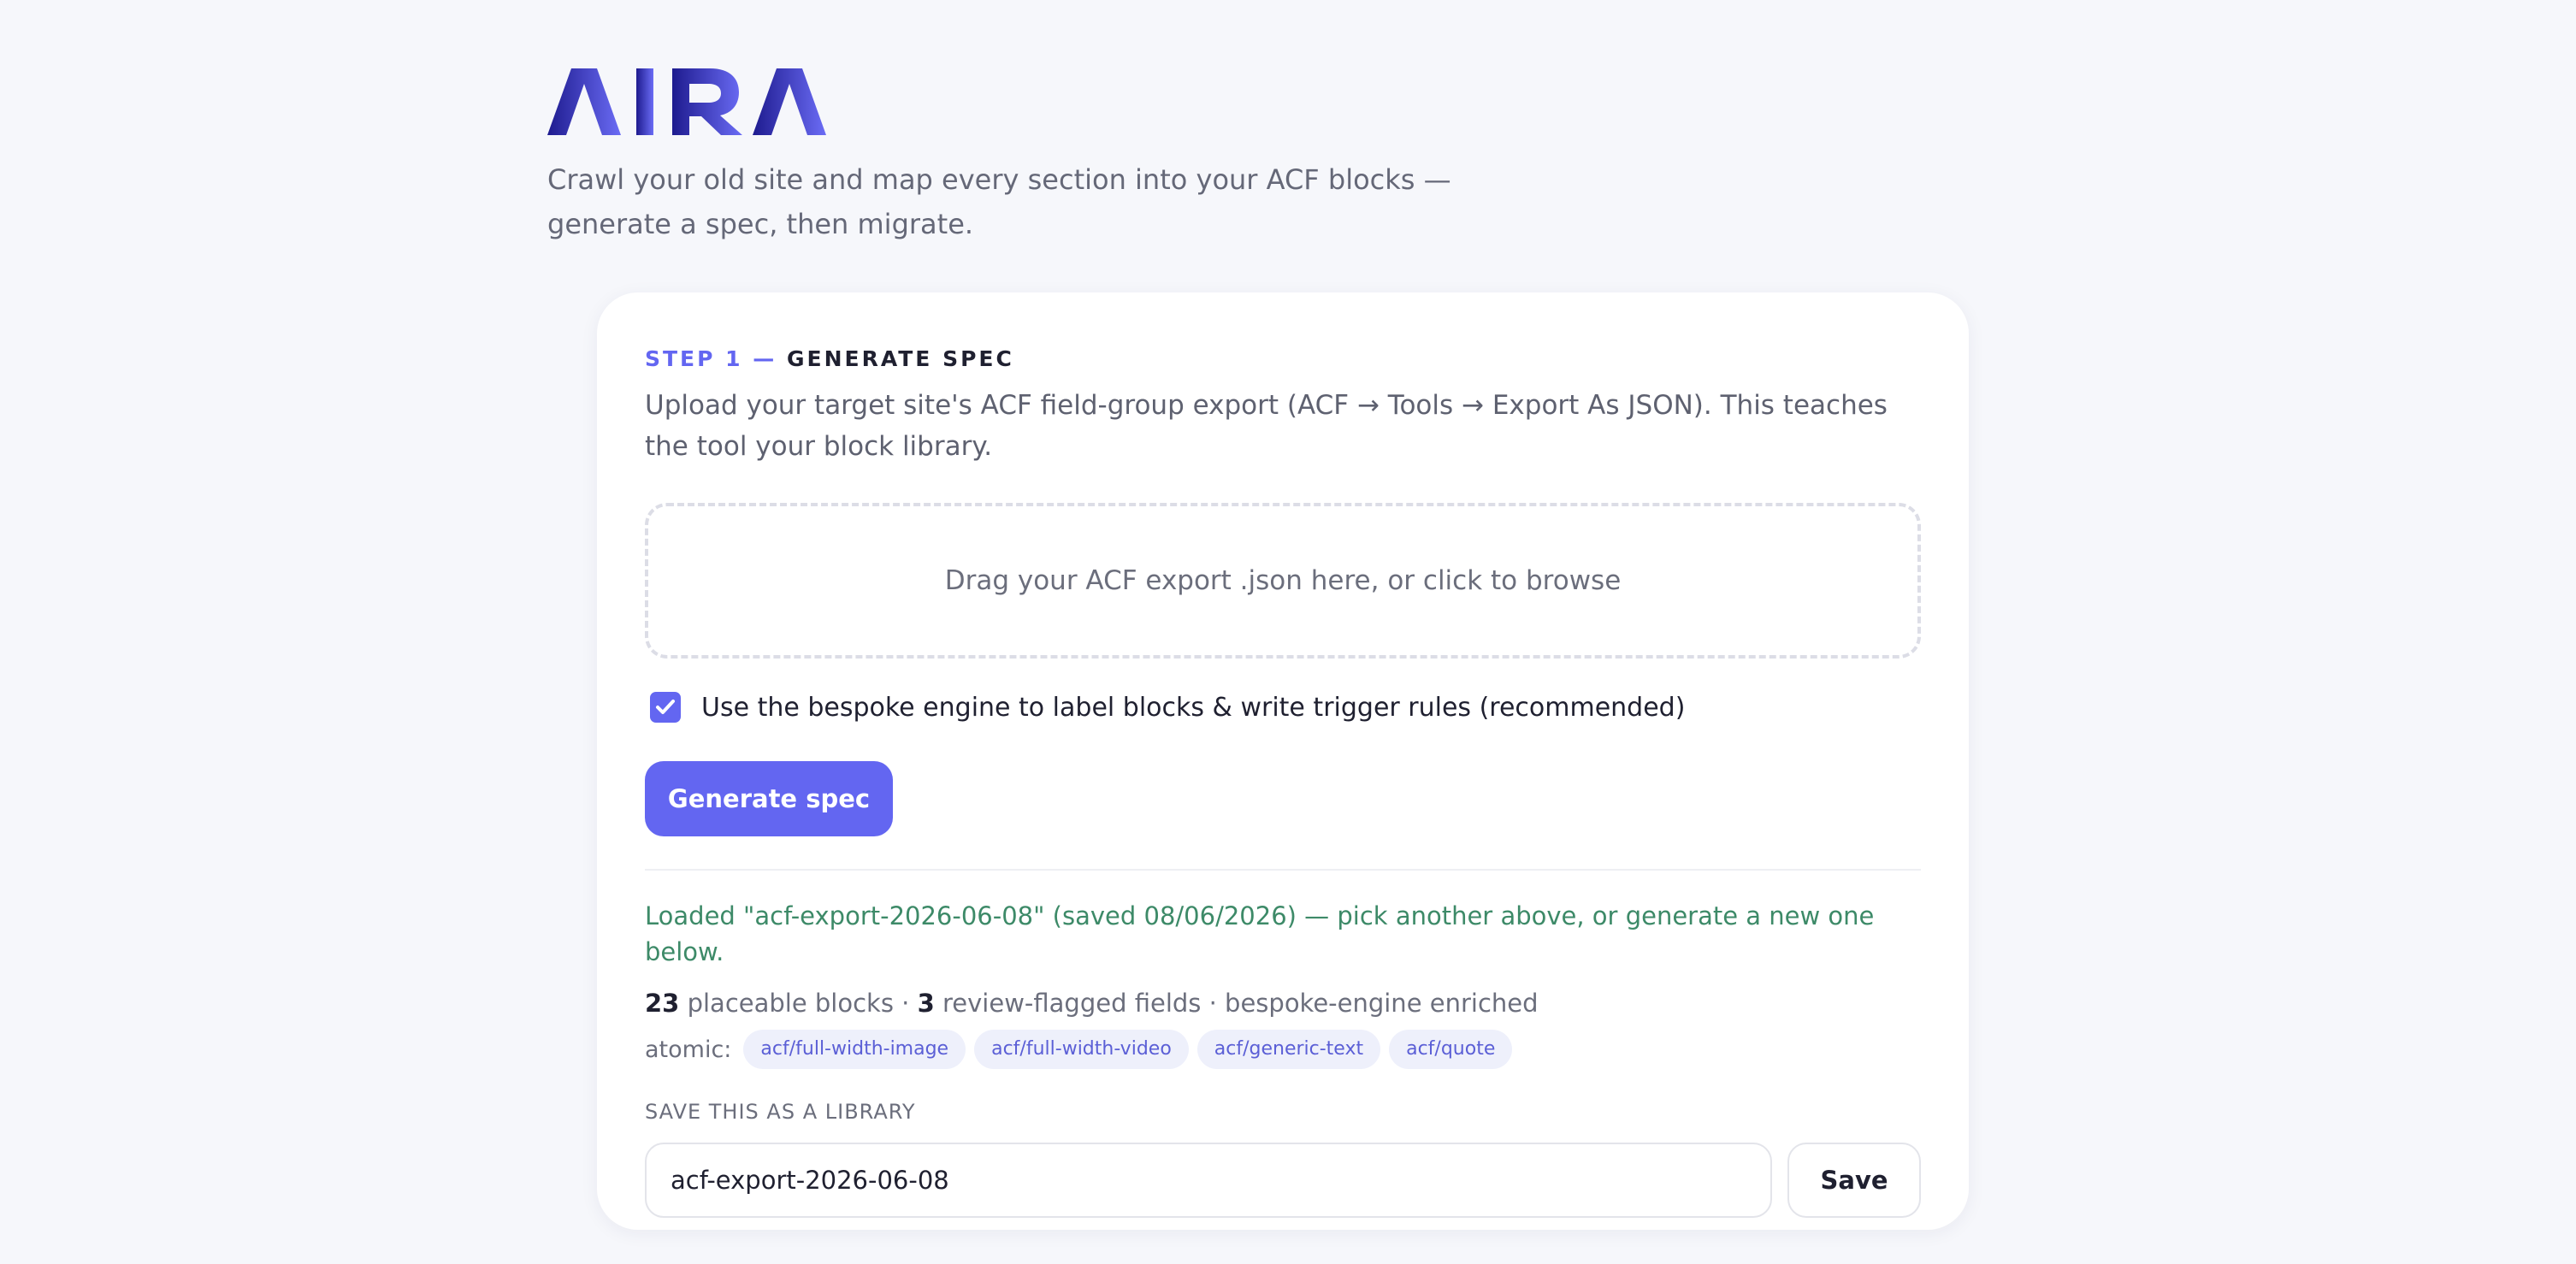 The width and height of the screenshot is (2576, 1264). I want to click on library-name-input, so click(1208, 1180).